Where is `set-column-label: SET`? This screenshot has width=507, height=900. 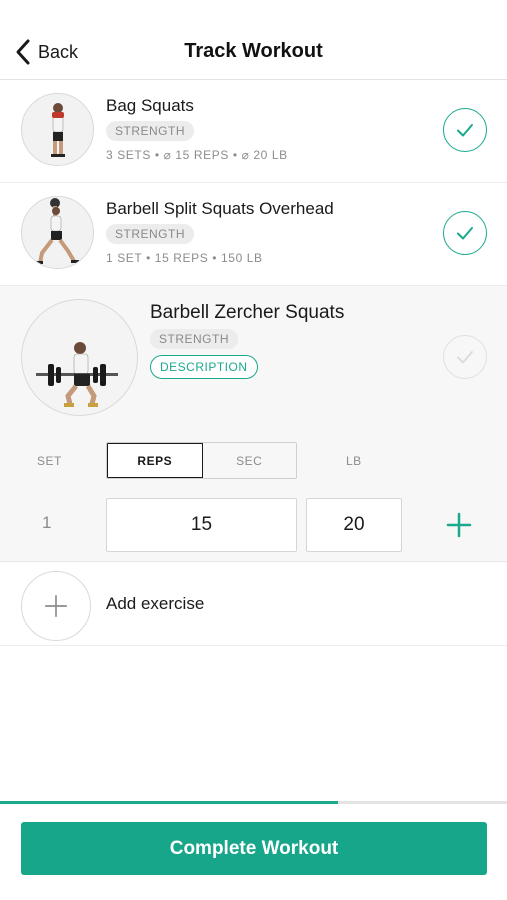 set-column-label: SET is located at coordinates (49, 461).